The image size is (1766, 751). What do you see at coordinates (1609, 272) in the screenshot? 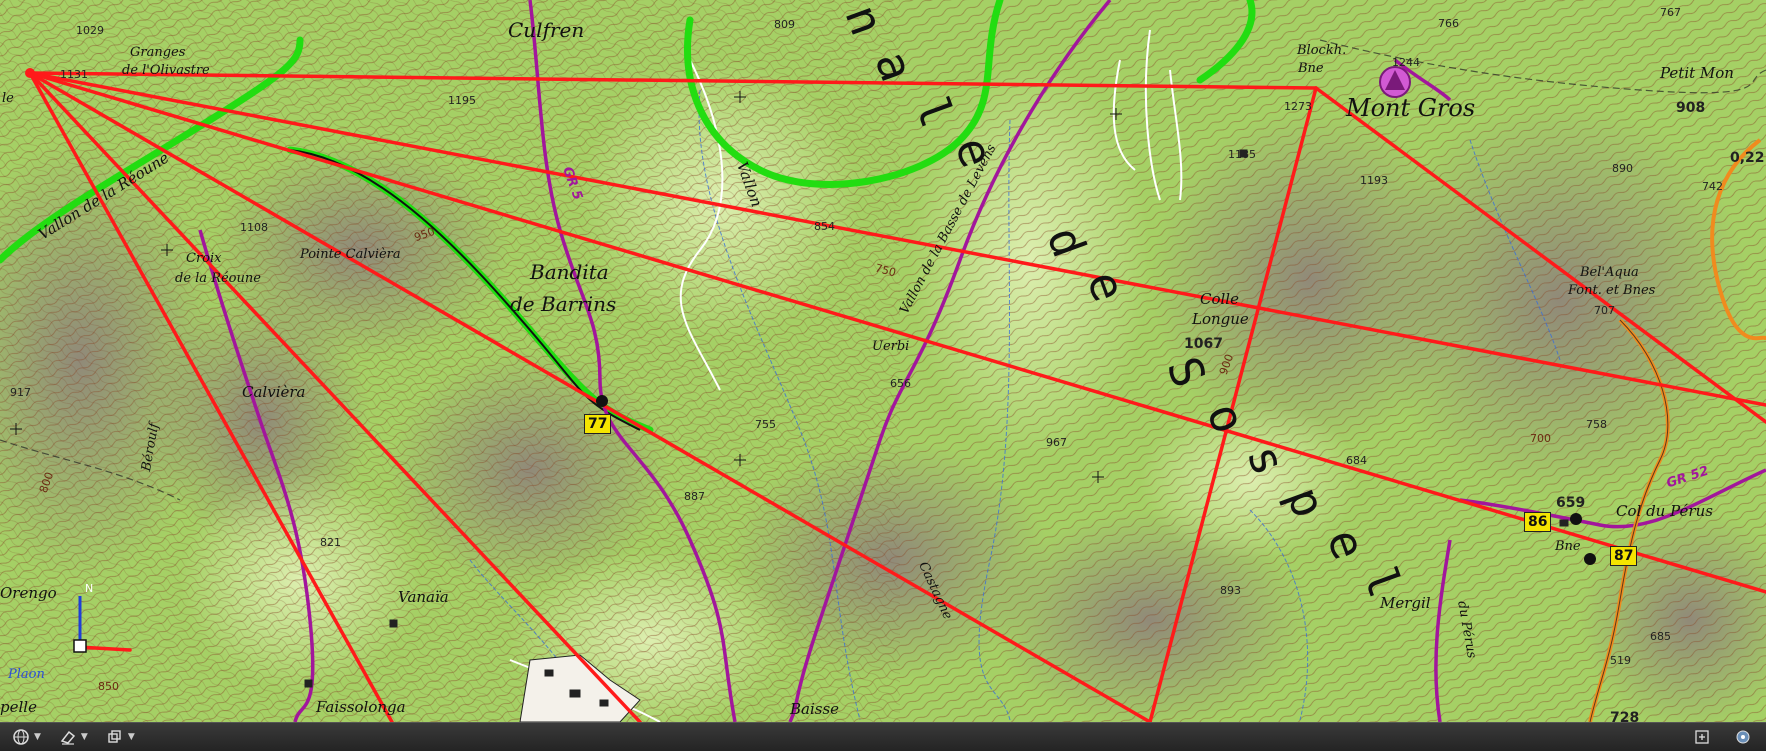
I see `place-label: Bel'Aqua` at bounding box center [1609, 272].